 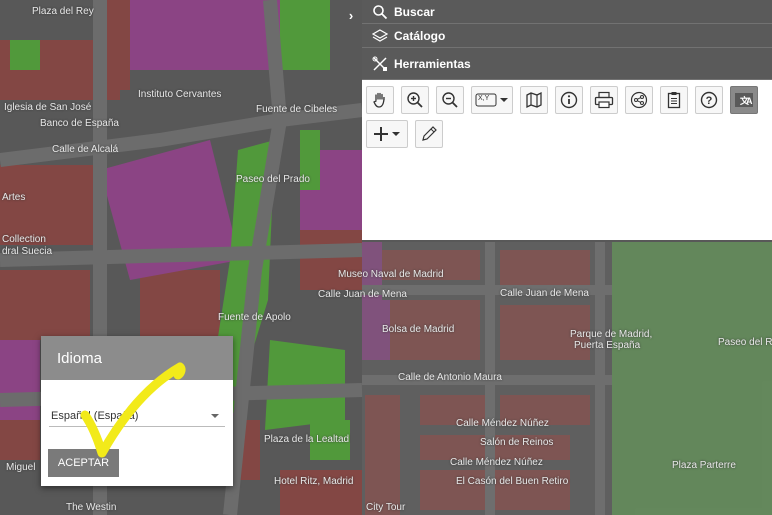 I want to click on map-label: Museo Naval de Madrid, so click(x=391, y=274).